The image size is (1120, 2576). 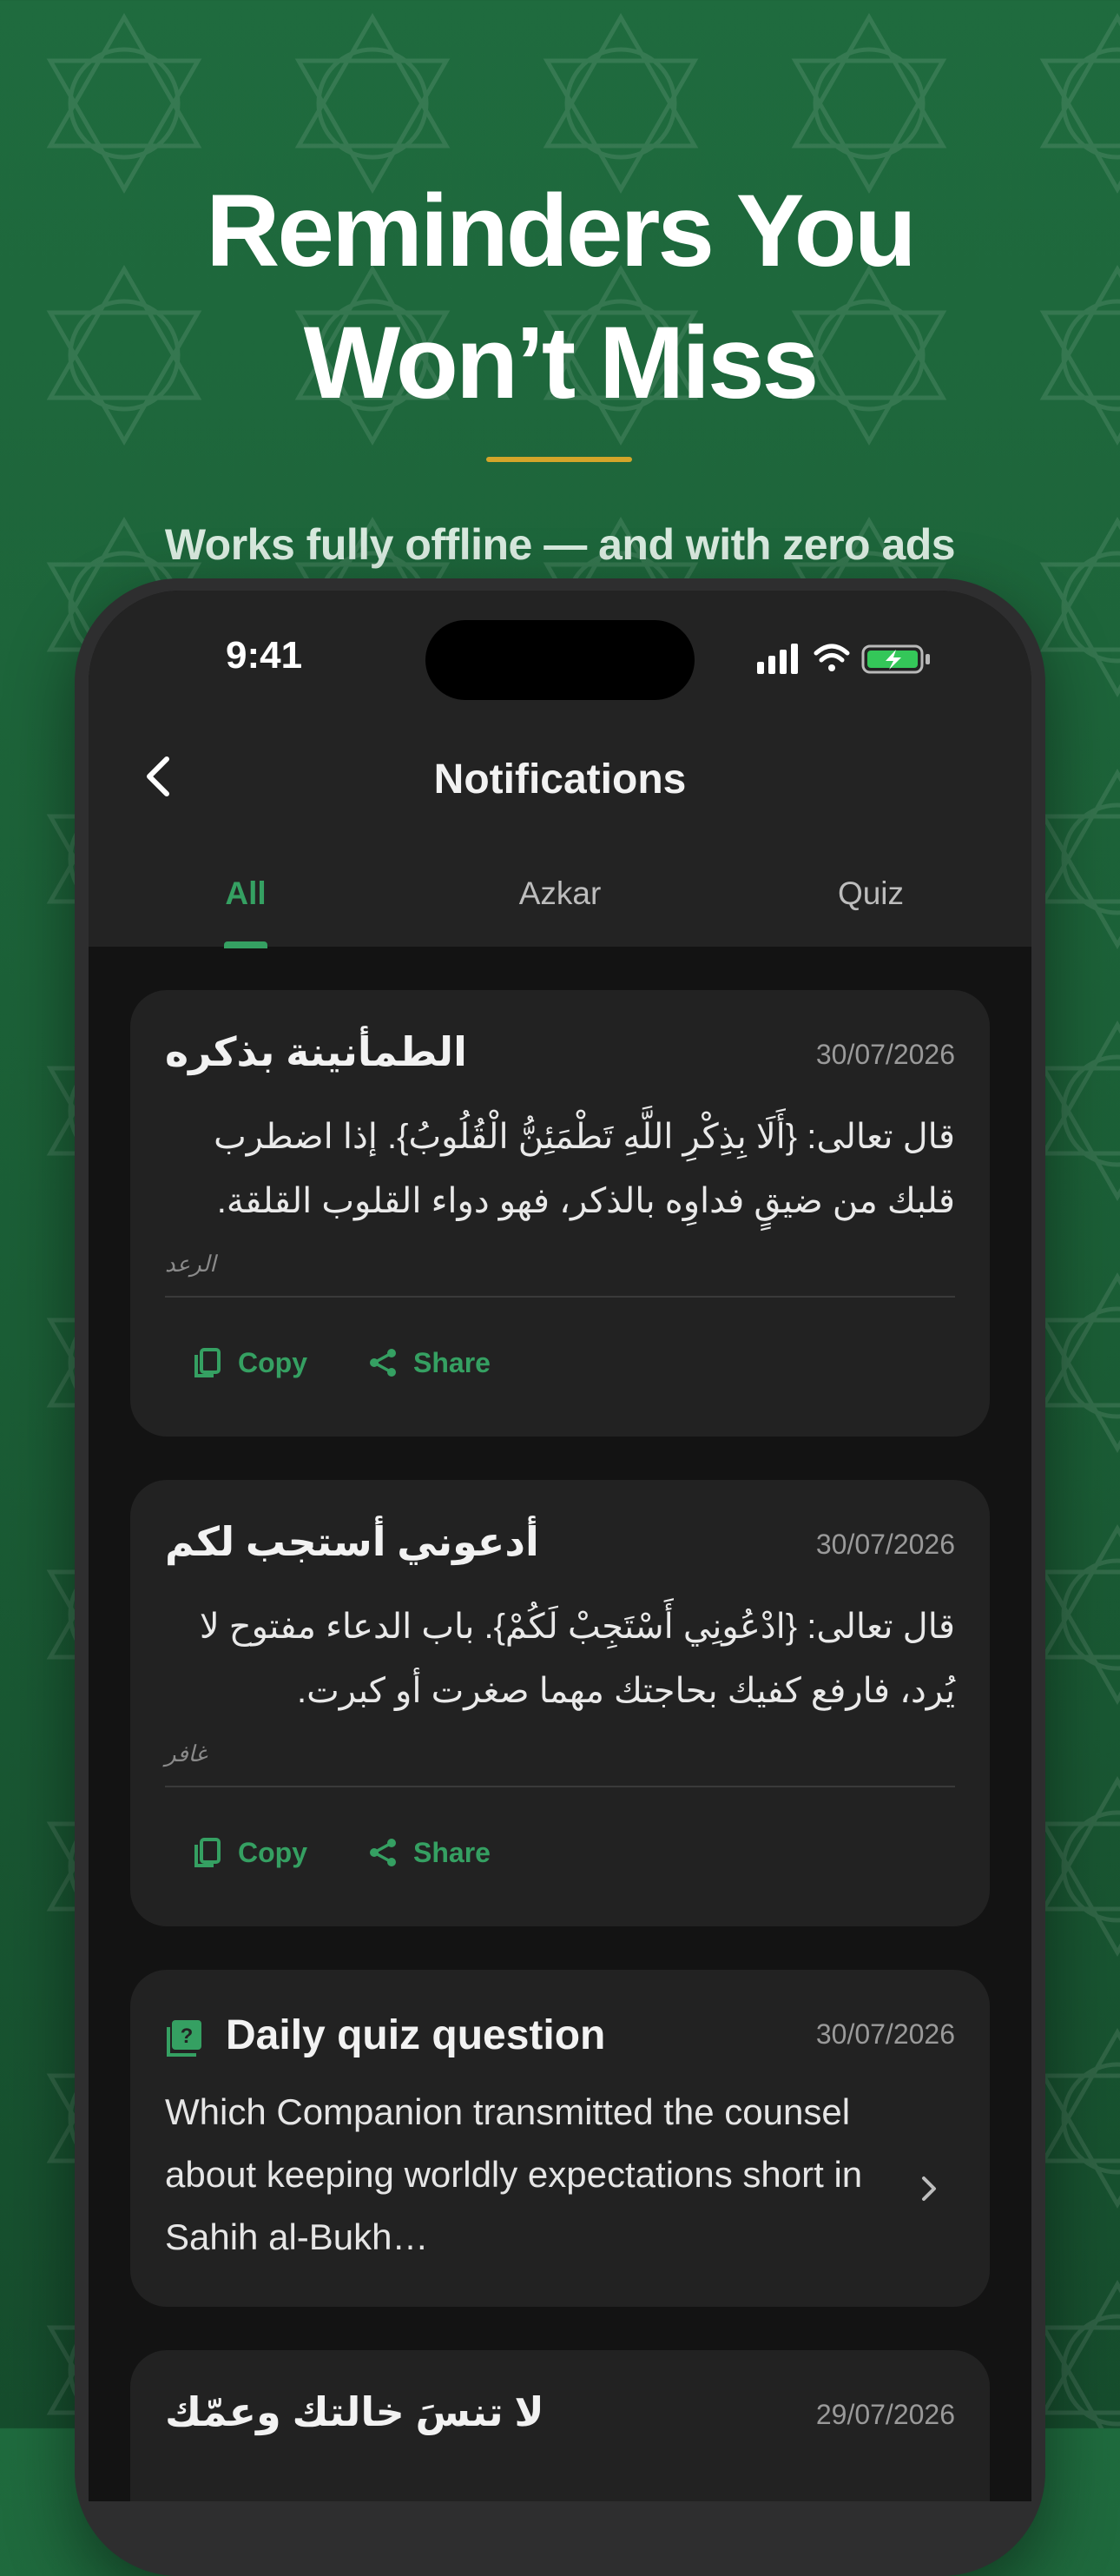 What do you see at coordinates (832, 657) in the screenshot?
I see `wifi-icon` at bounding box center [832, 657].